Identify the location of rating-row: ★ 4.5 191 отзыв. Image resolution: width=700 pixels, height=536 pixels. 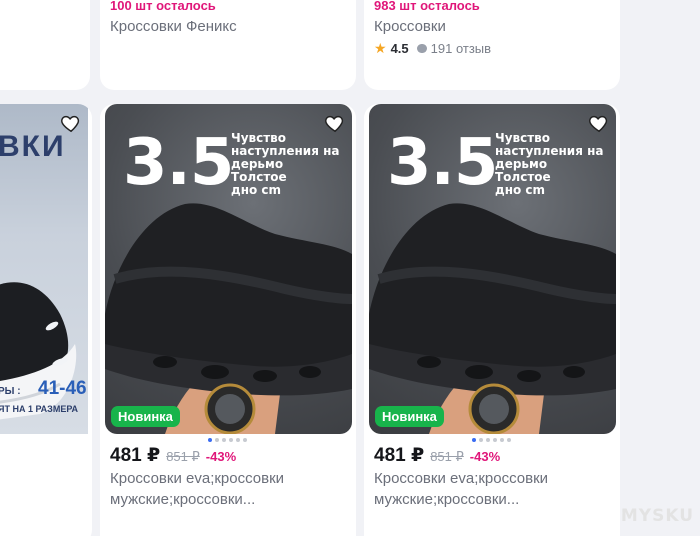
(432, 48).